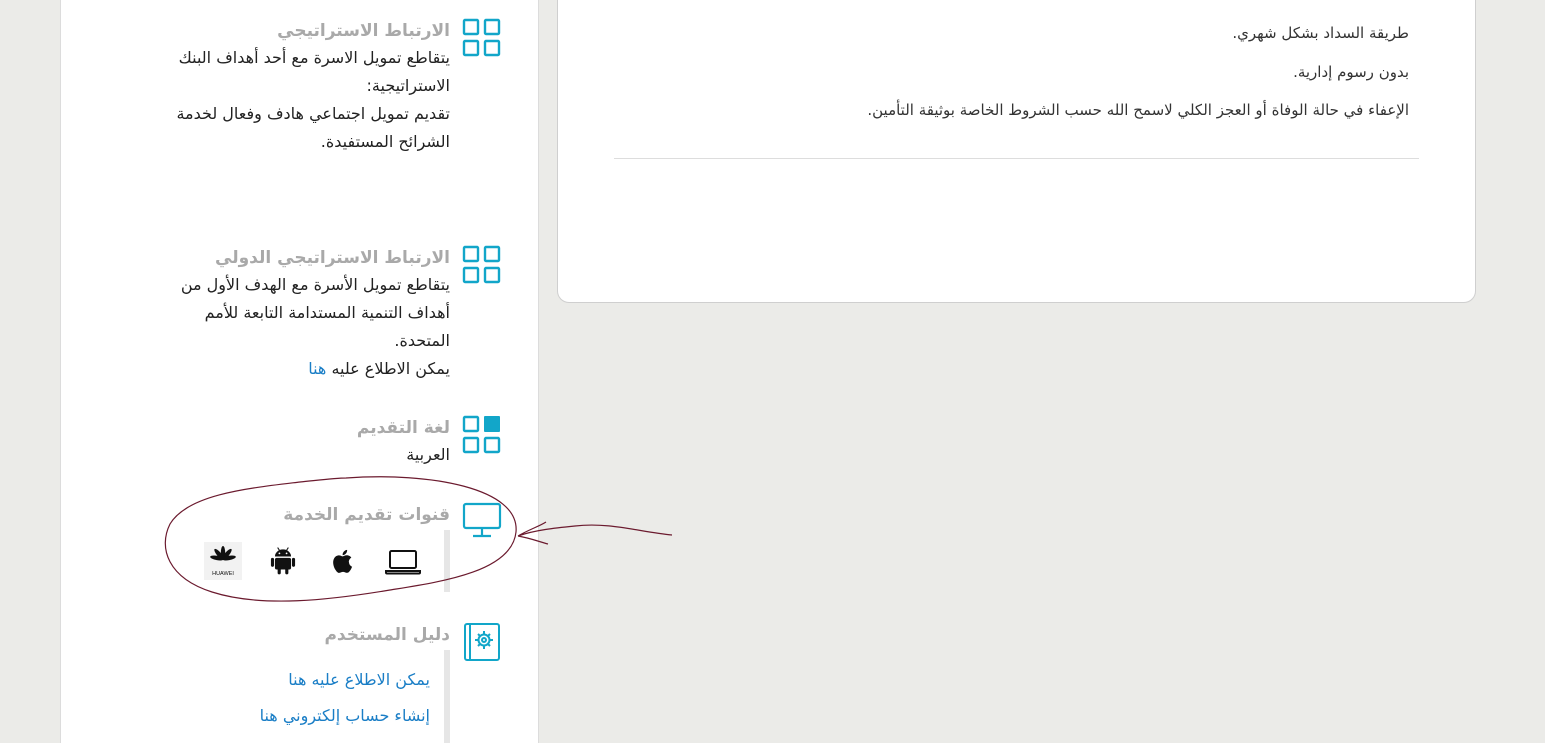 This screenshot has height=743, width=1545. Describe the element at coordinates (482, 642) in the screenshot. I see `user-guide-icon` at that location.